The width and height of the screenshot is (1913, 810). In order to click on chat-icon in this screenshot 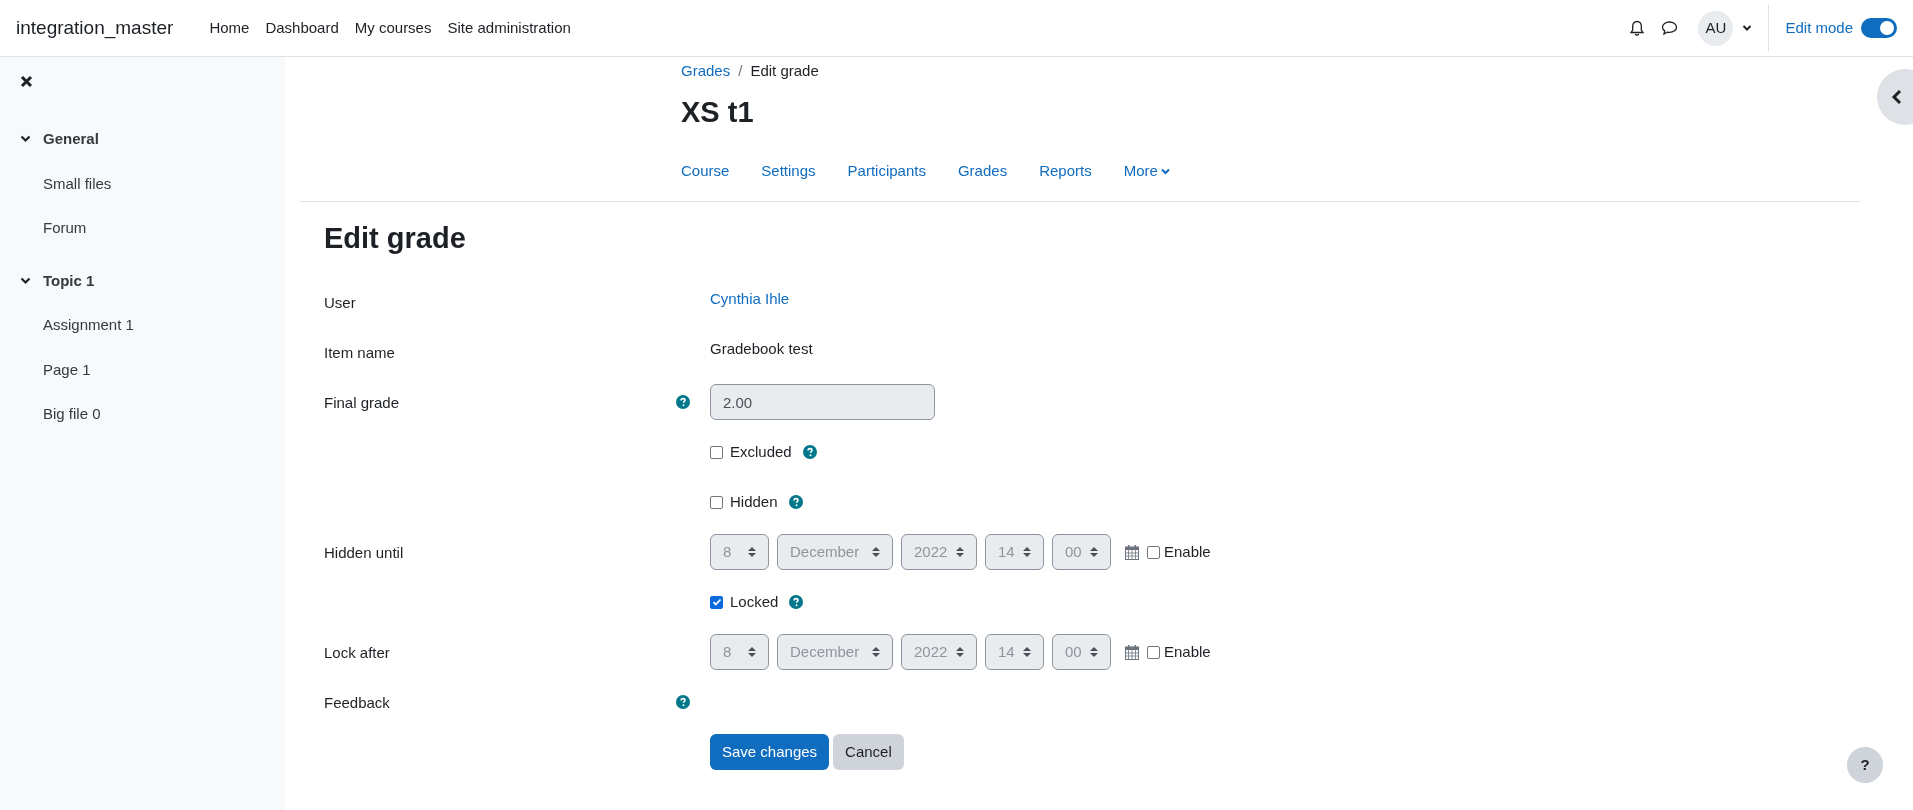, I will do `click(1670, 28)`.